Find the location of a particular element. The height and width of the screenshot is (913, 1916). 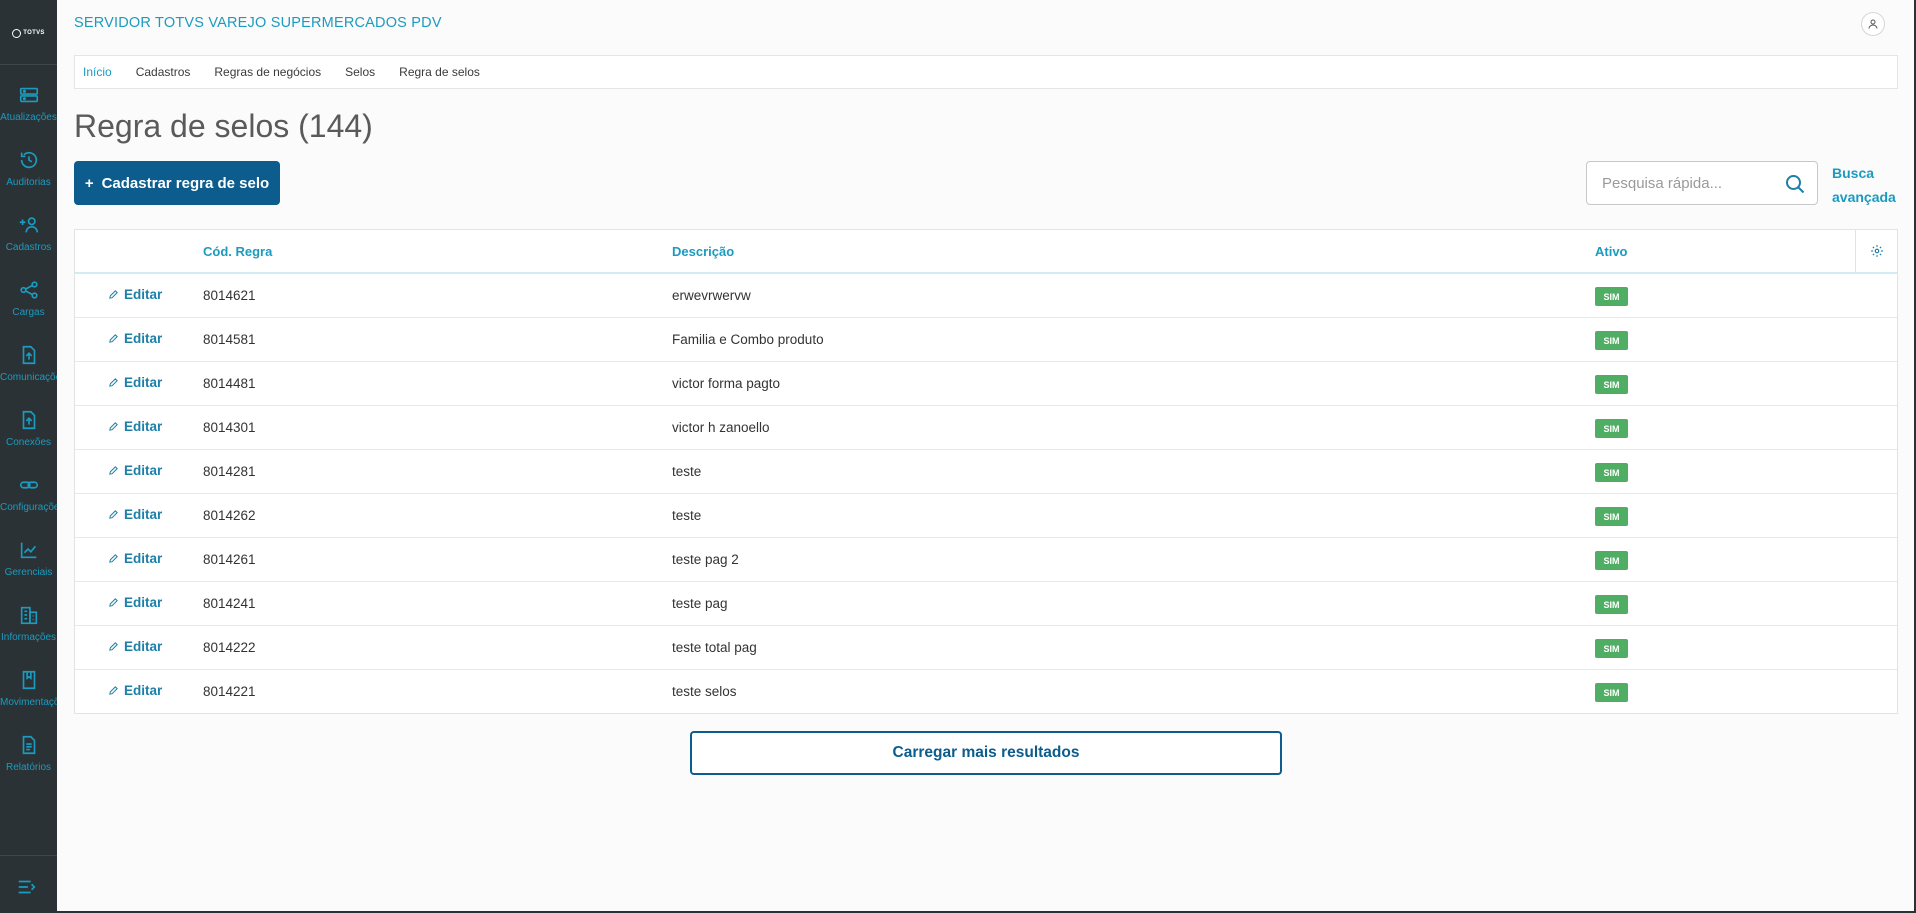

cell-description: victor forma pagto is located at coordinates (726, 383).